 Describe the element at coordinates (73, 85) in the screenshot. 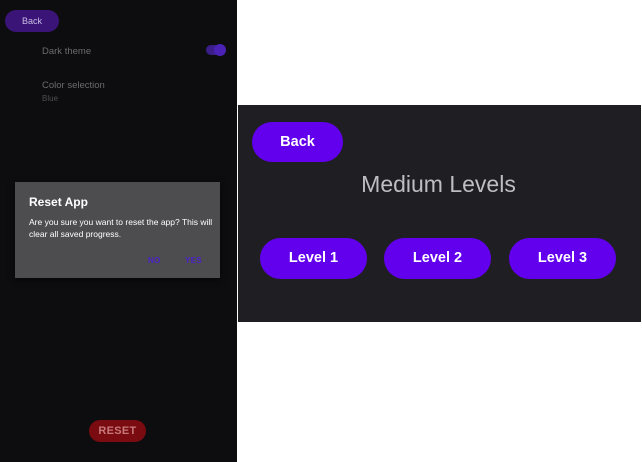

I see `color-selection-label: Color selection` at that location.